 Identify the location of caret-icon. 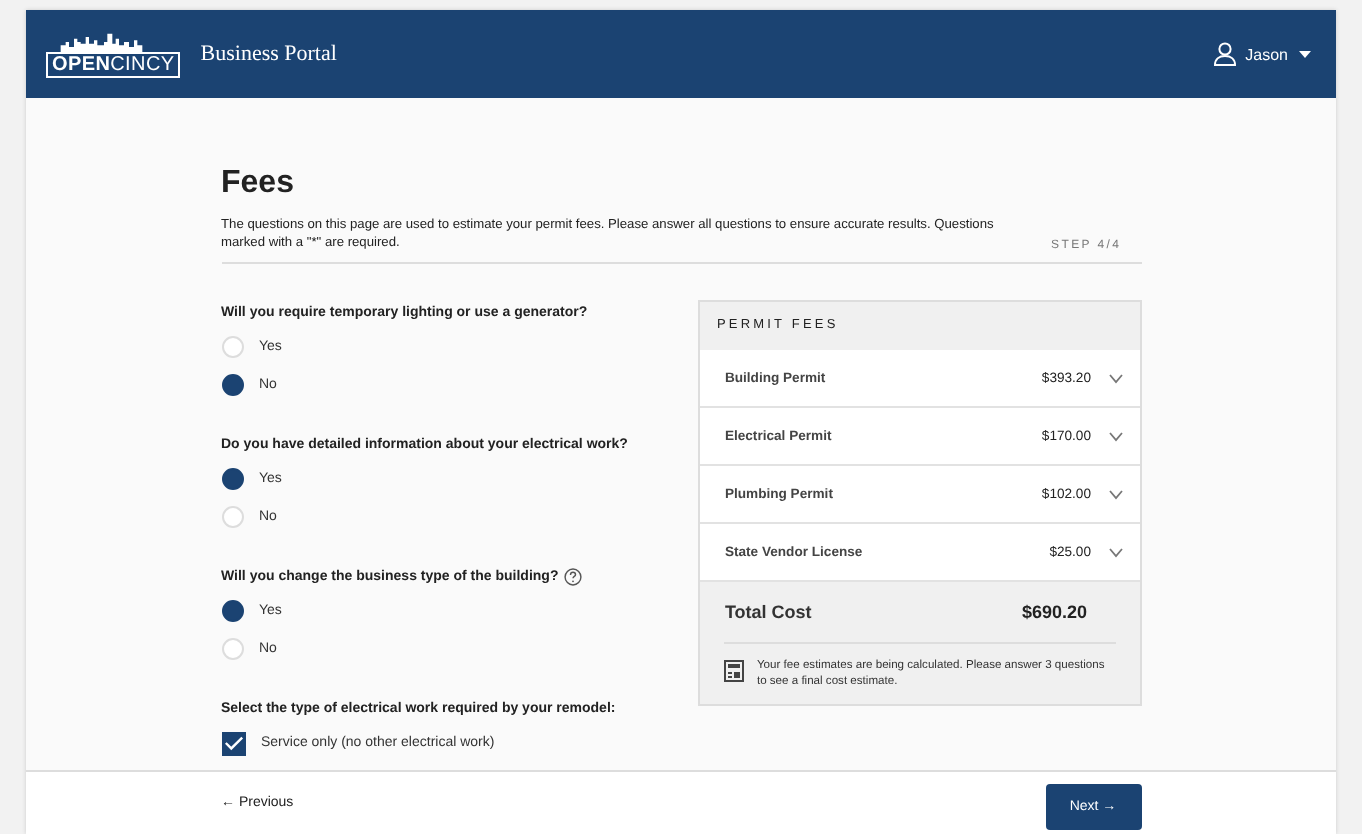
(1305, 54).